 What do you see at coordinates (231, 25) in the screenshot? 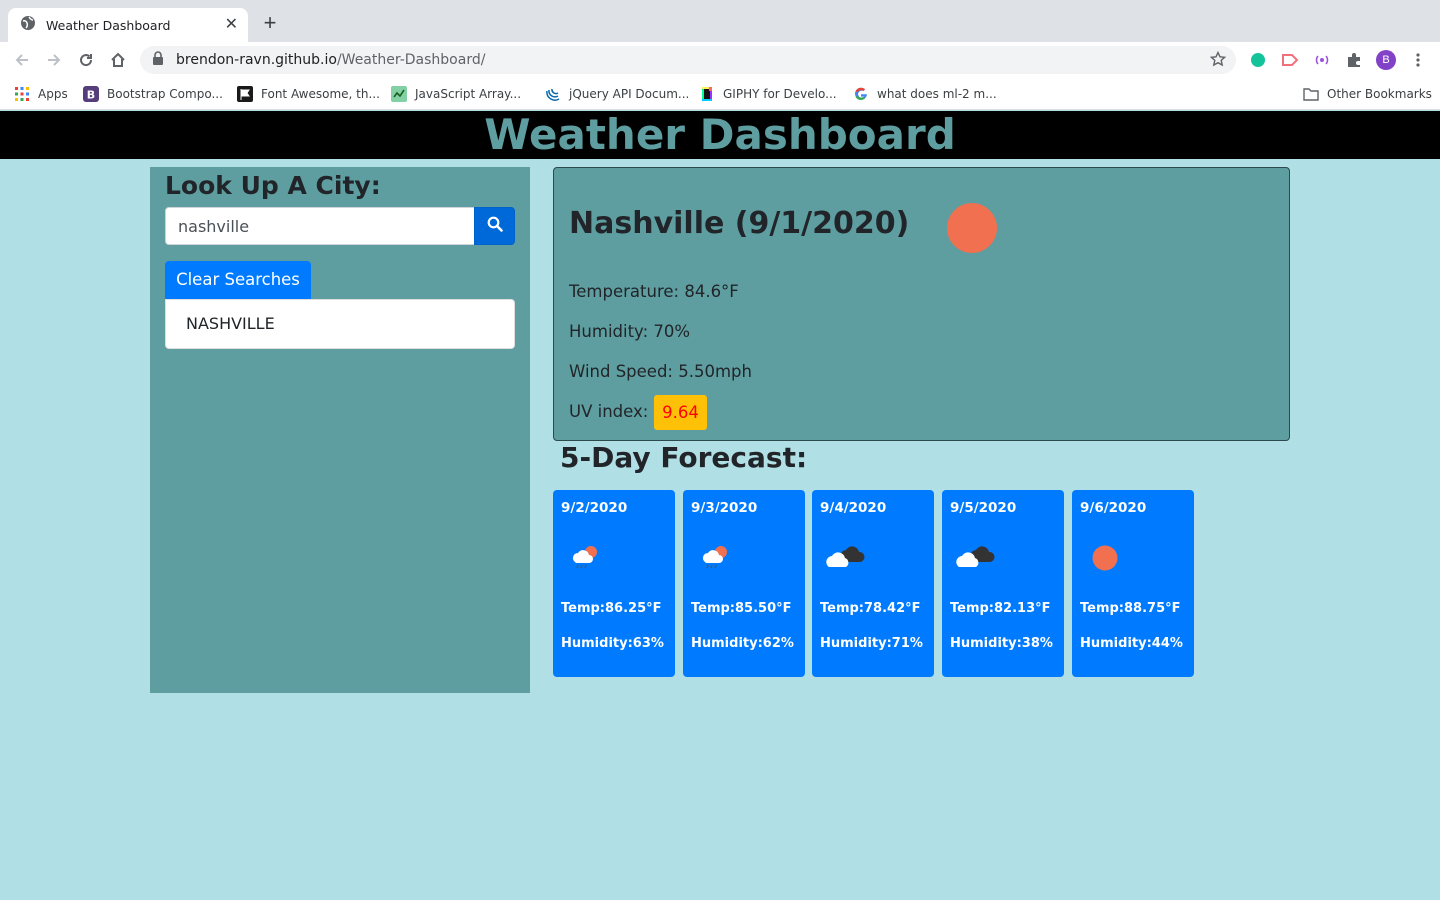
I see `tab-close-icon: ✕` at bounding box center [231, 25].